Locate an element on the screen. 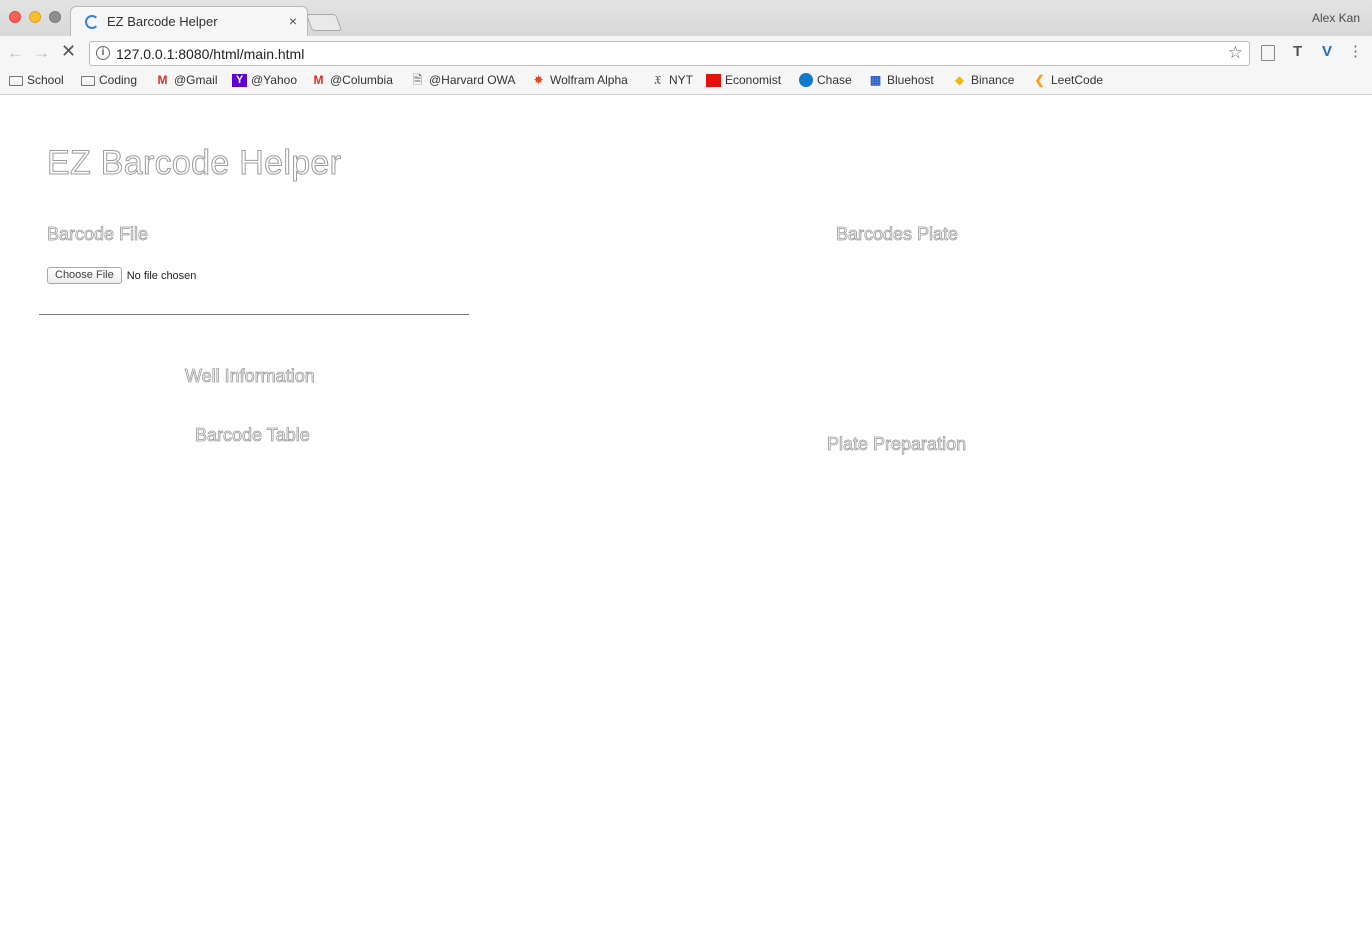 The width and height of the screenshot is (1372, 930). page-title: EZ Barcode Helper is located at coordinates (194, 163).